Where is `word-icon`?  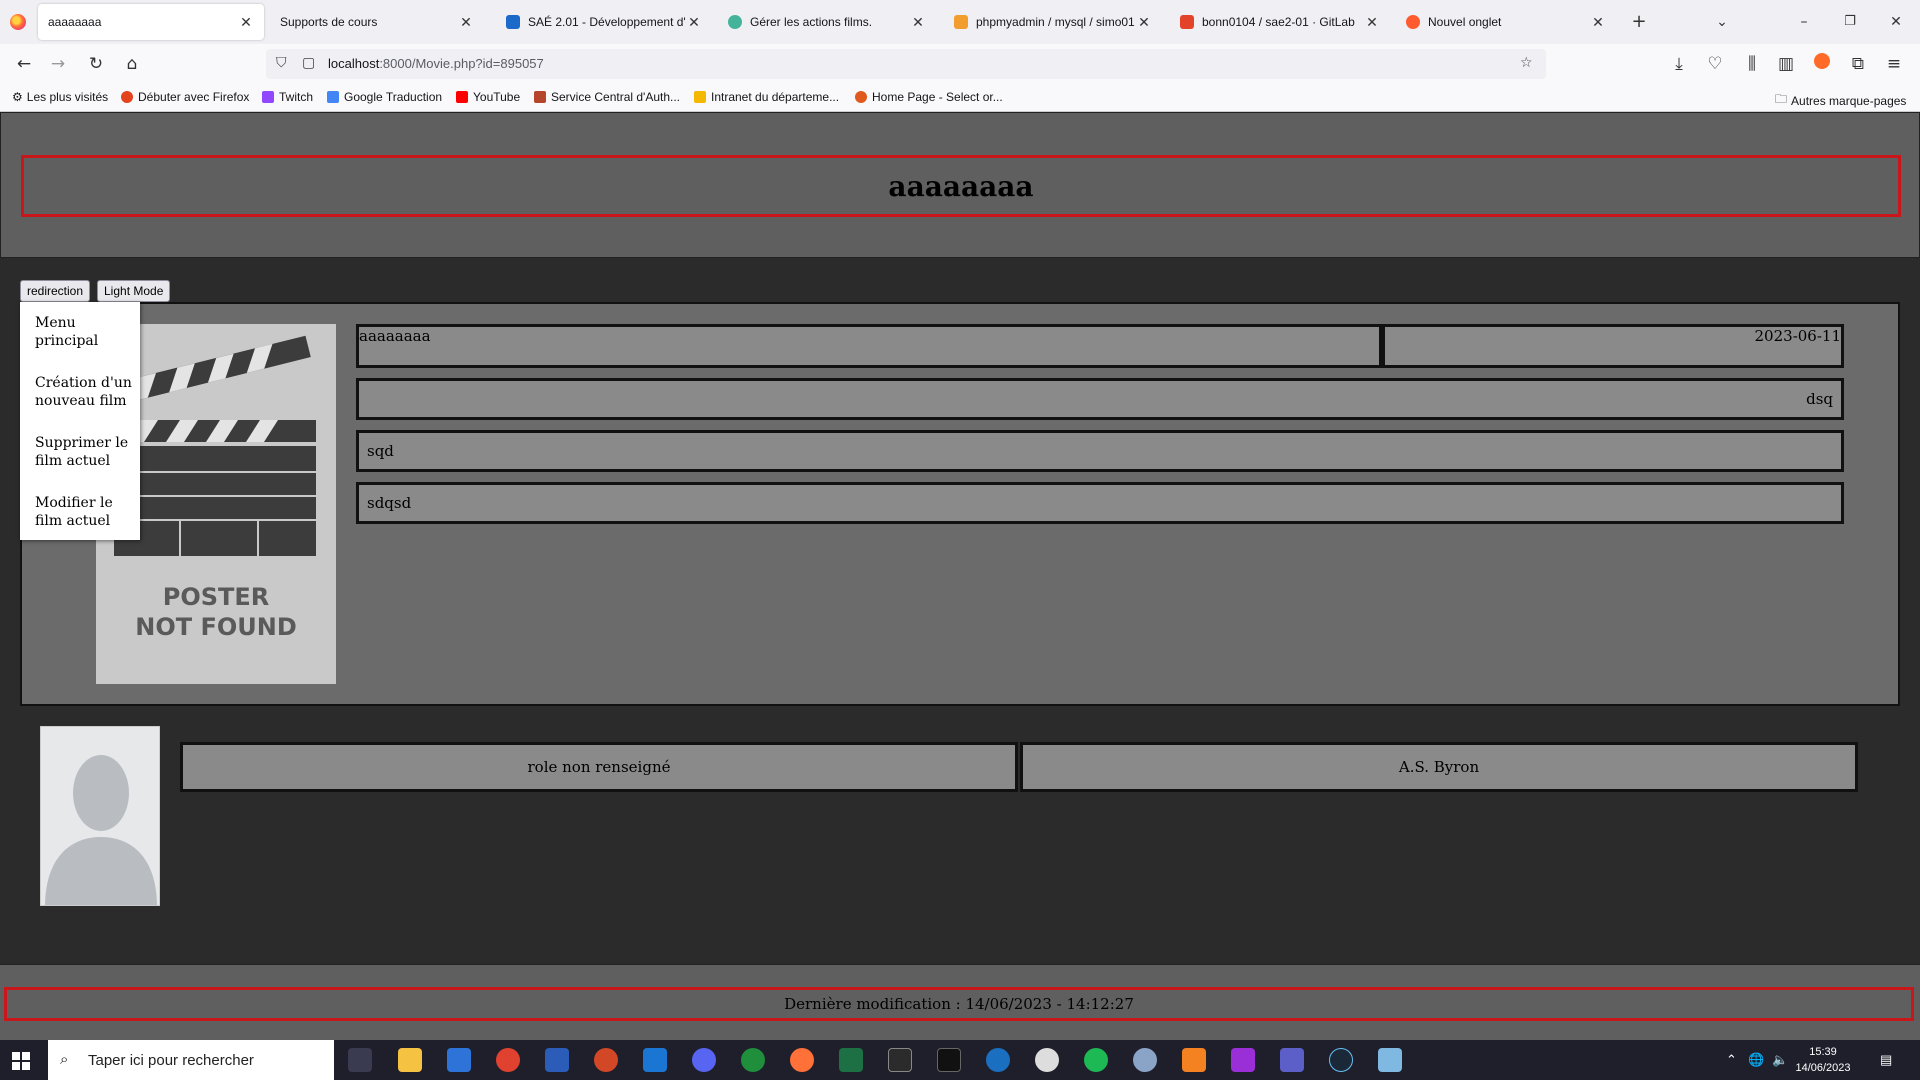
word-icon is located at coordinates (557, 1060).